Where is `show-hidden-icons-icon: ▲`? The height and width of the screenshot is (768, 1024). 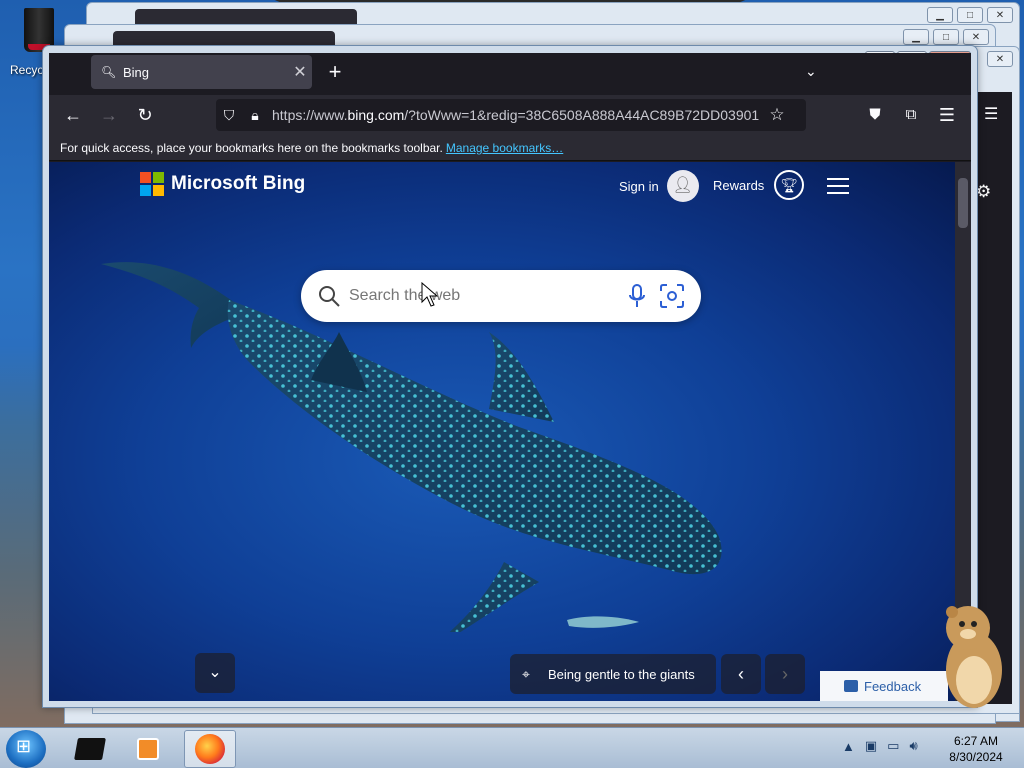
show-hidden-icons-icon: ▲ is located at coordinates (848, 746).